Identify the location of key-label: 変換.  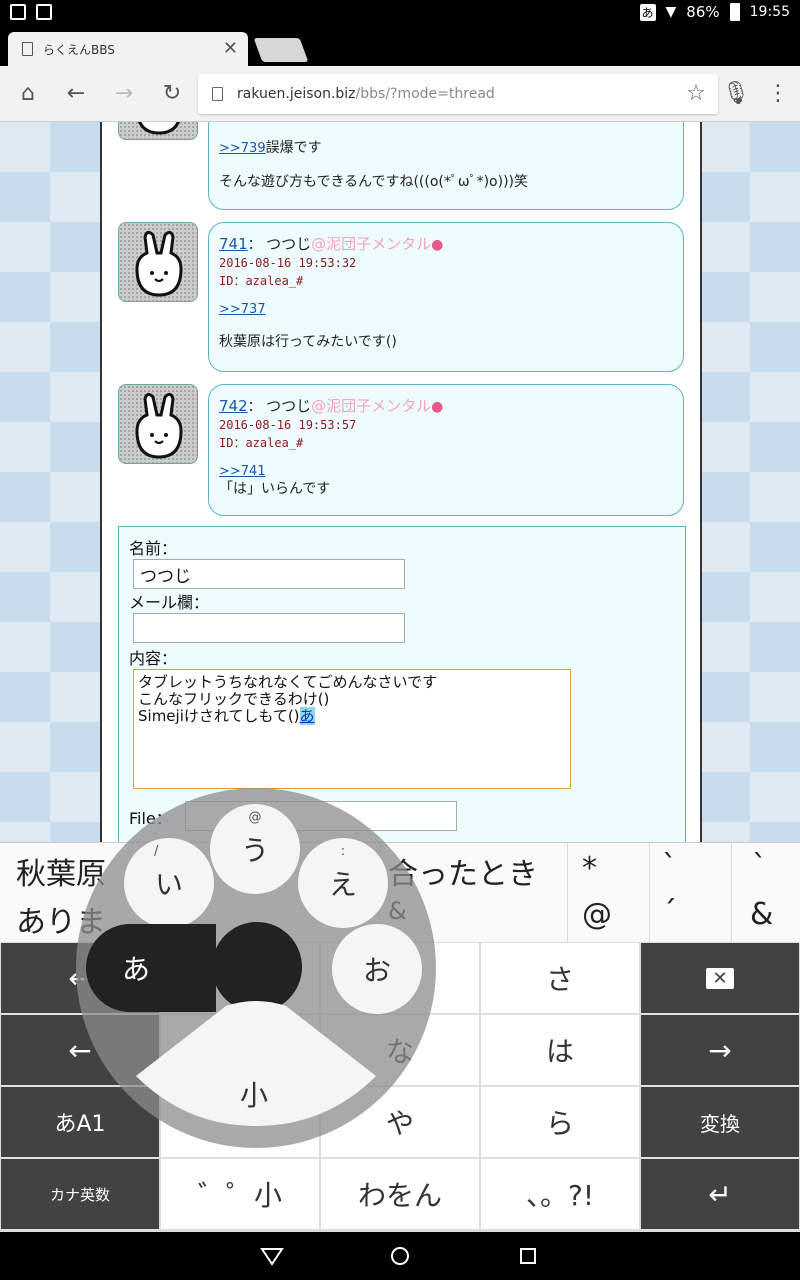
(720, 1123).